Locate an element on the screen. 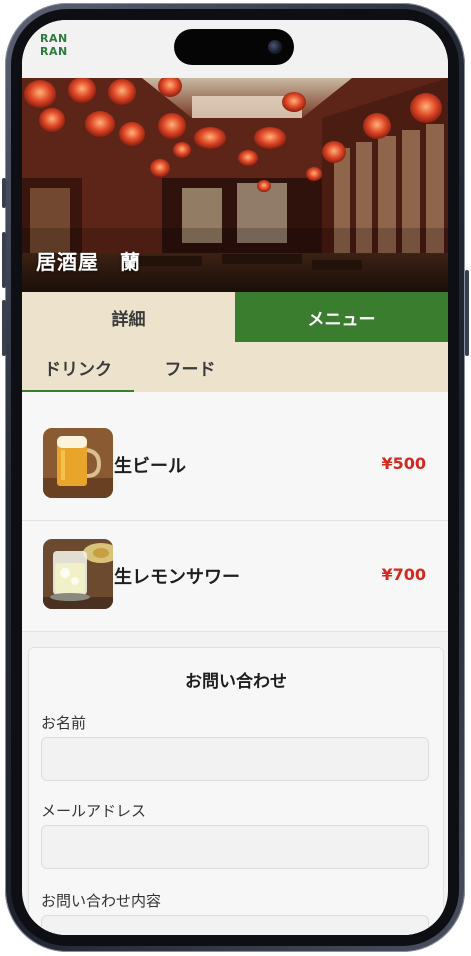 This screenshot has width=471, height=956. action-button is located at coordinates (4, 193).